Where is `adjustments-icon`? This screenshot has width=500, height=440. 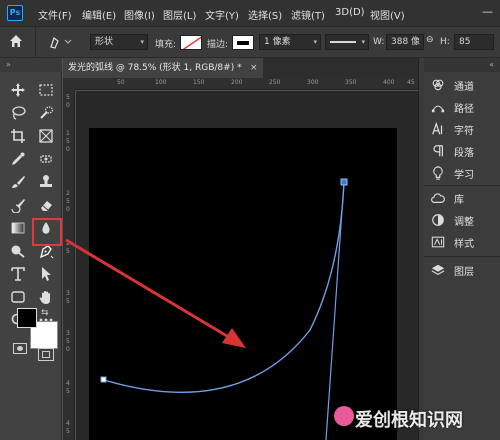 adjustments-icon is located at coordinates (438, 220).